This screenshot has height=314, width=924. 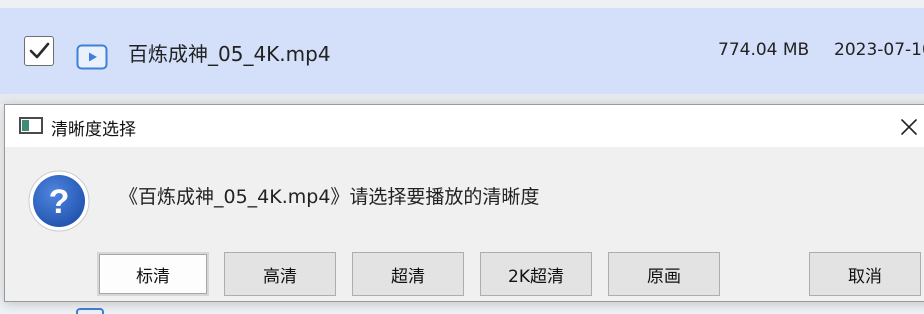 What do you see at coordinates (764, 50) in the screenshot?
I see `file-size: 774.04 MB` at bounding box center [764, 50].